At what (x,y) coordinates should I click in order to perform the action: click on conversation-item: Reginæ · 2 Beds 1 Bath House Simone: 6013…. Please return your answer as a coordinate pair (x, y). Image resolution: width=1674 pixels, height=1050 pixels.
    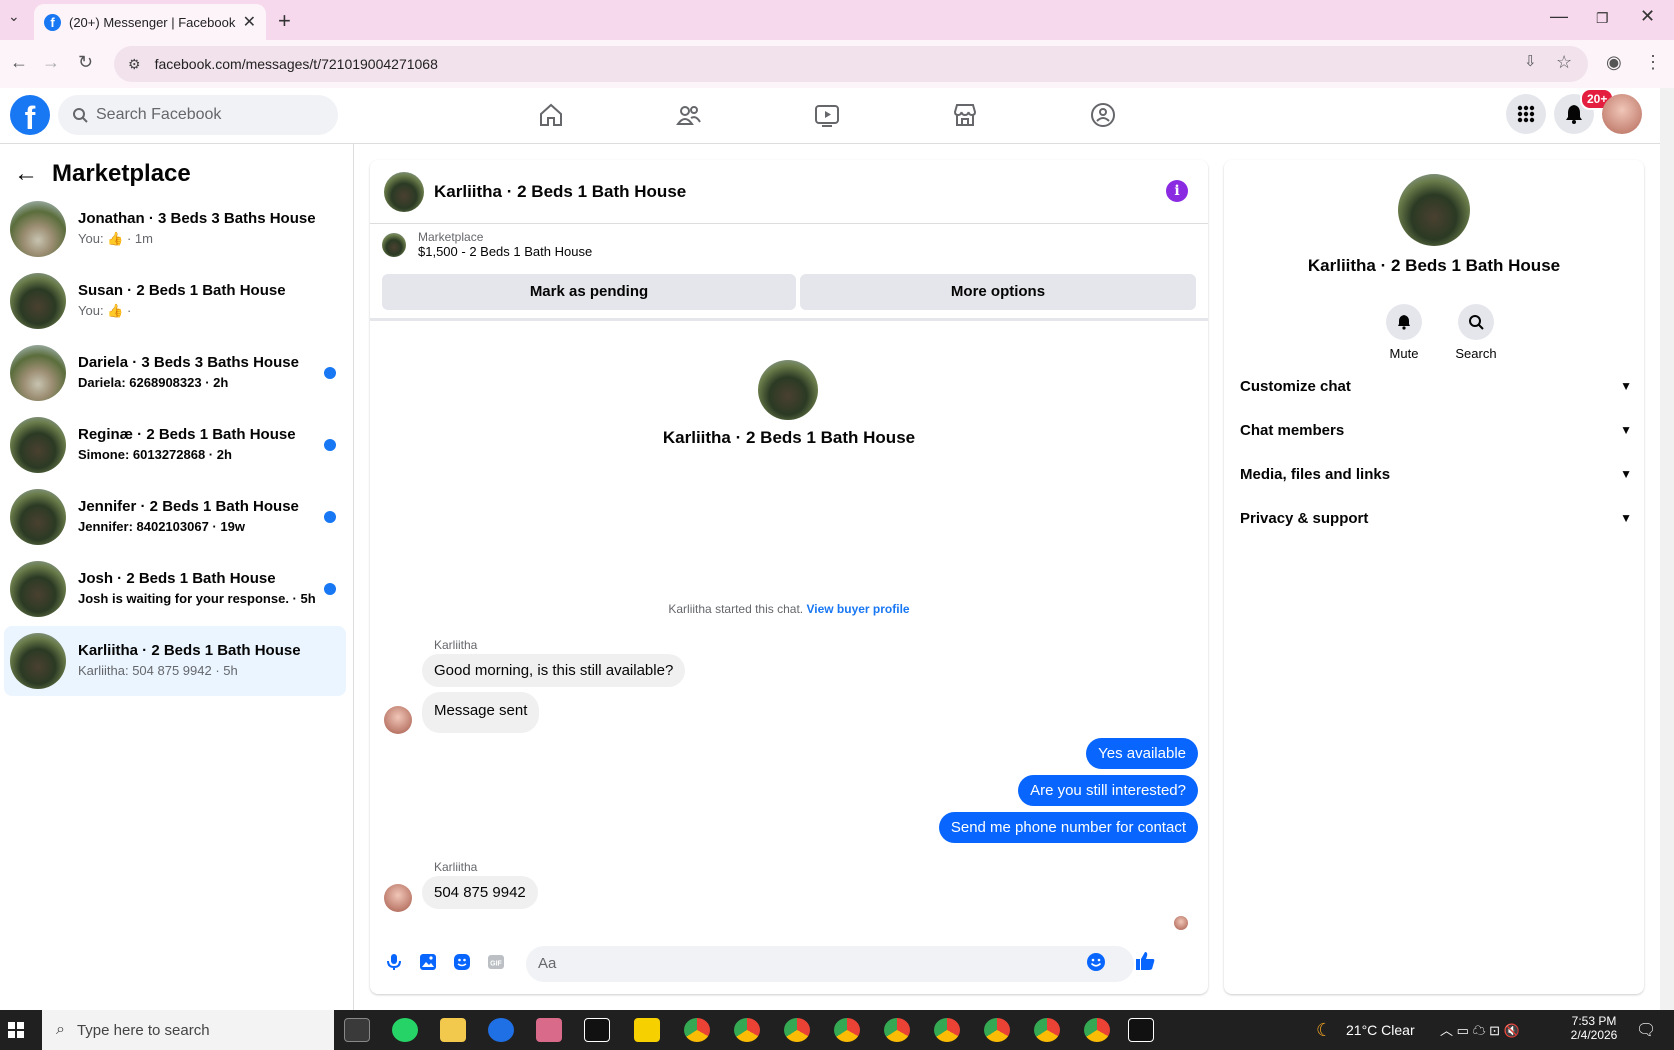
    Looking at the image, I should click on (175, 445).